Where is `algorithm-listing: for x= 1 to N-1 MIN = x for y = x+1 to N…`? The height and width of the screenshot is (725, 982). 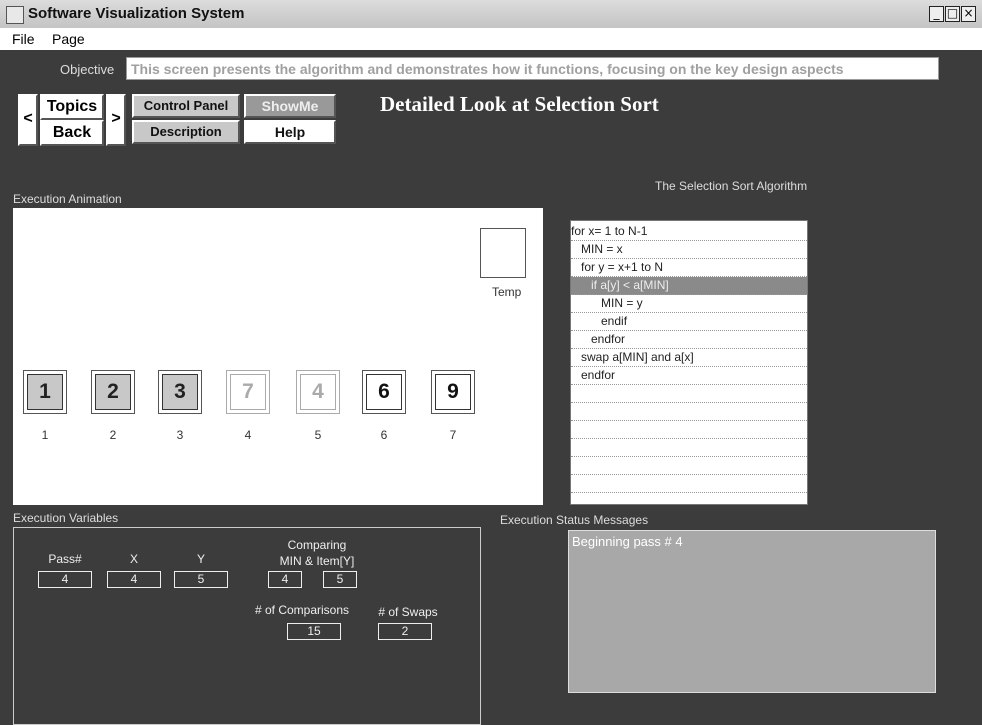 algorithm-listing: for x= 1 to N-1 MIN = x for y = x+1 to N… is located at coordinates (689, 362).